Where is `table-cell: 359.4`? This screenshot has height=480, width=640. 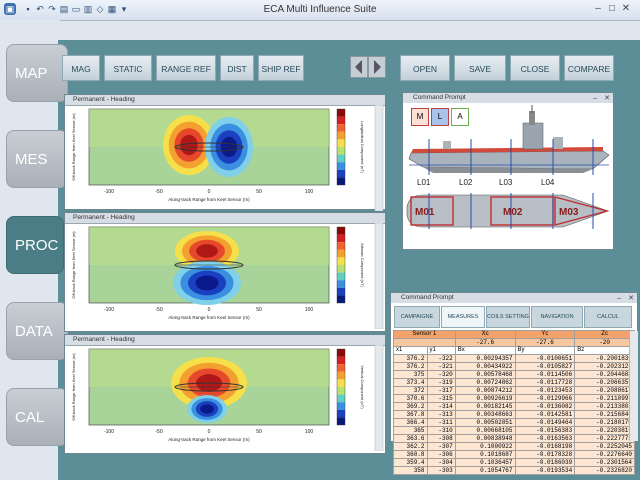
table-cell: 359.4 is located at coordinates (410, 462).